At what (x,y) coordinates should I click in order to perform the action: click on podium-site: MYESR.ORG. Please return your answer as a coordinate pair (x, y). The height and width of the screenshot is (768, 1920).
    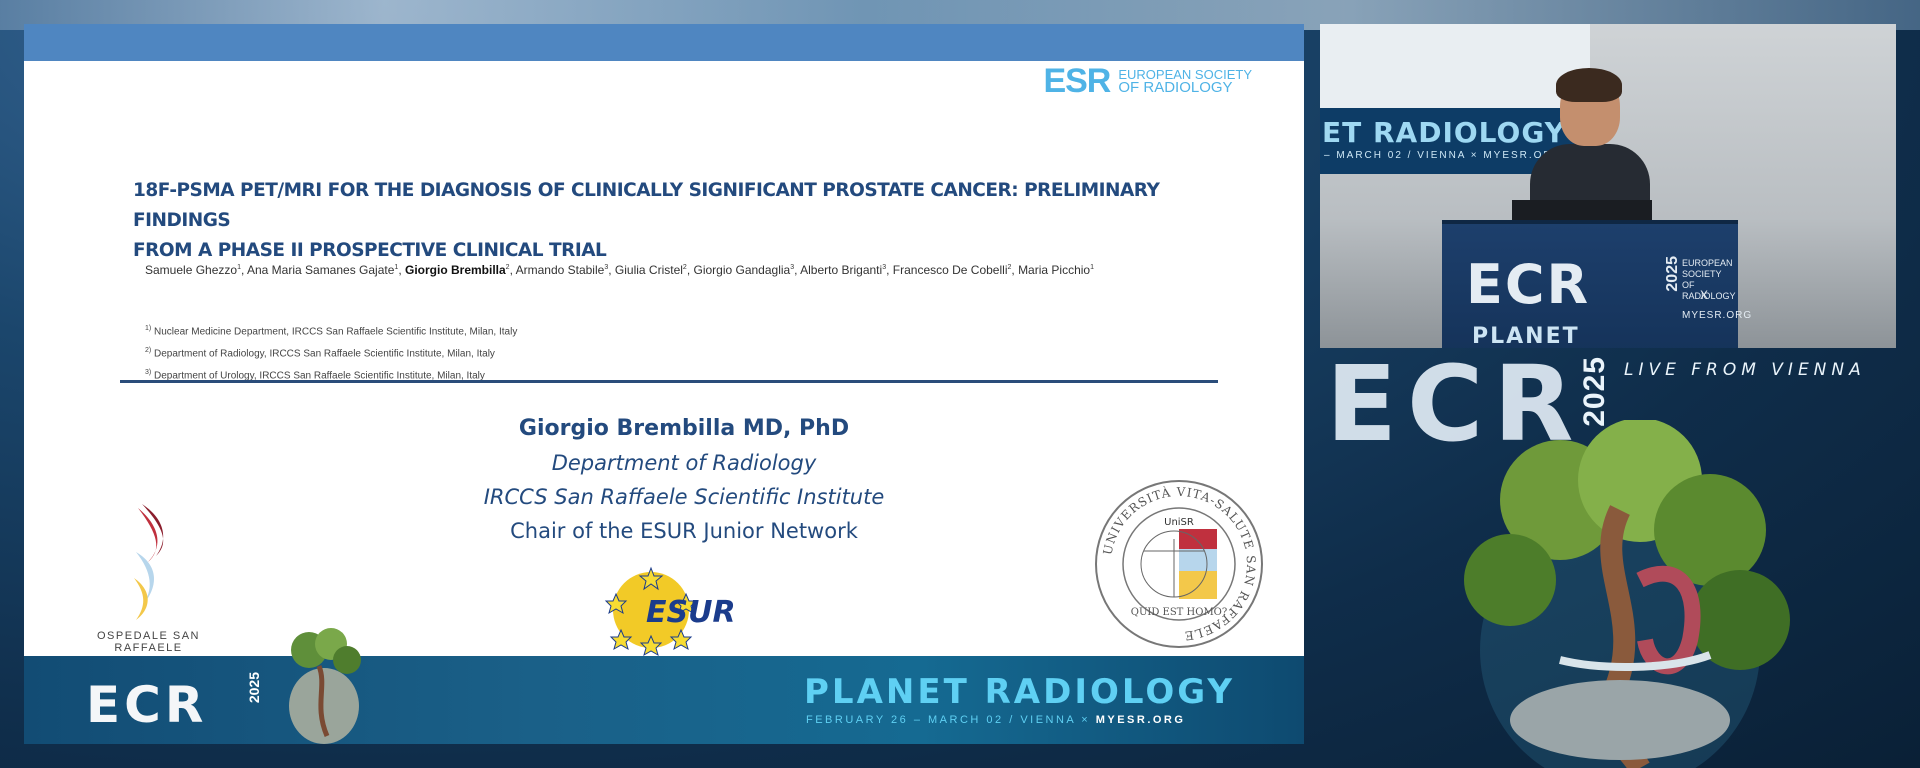
    Looking at the image, I should click on (1717, 315).